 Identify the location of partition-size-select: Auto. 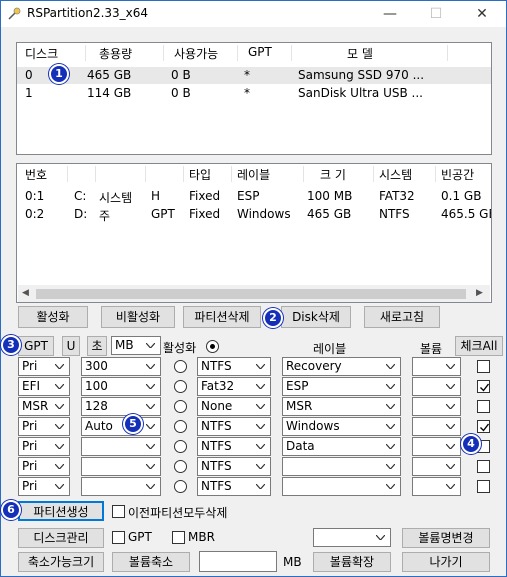
(121, 426).